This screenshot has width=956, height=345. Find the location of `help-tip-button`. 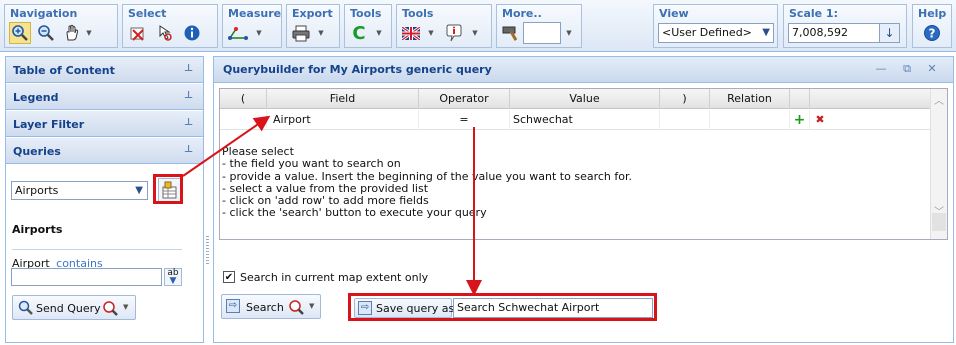

help-tip-button is located at coordinates (454, 33).